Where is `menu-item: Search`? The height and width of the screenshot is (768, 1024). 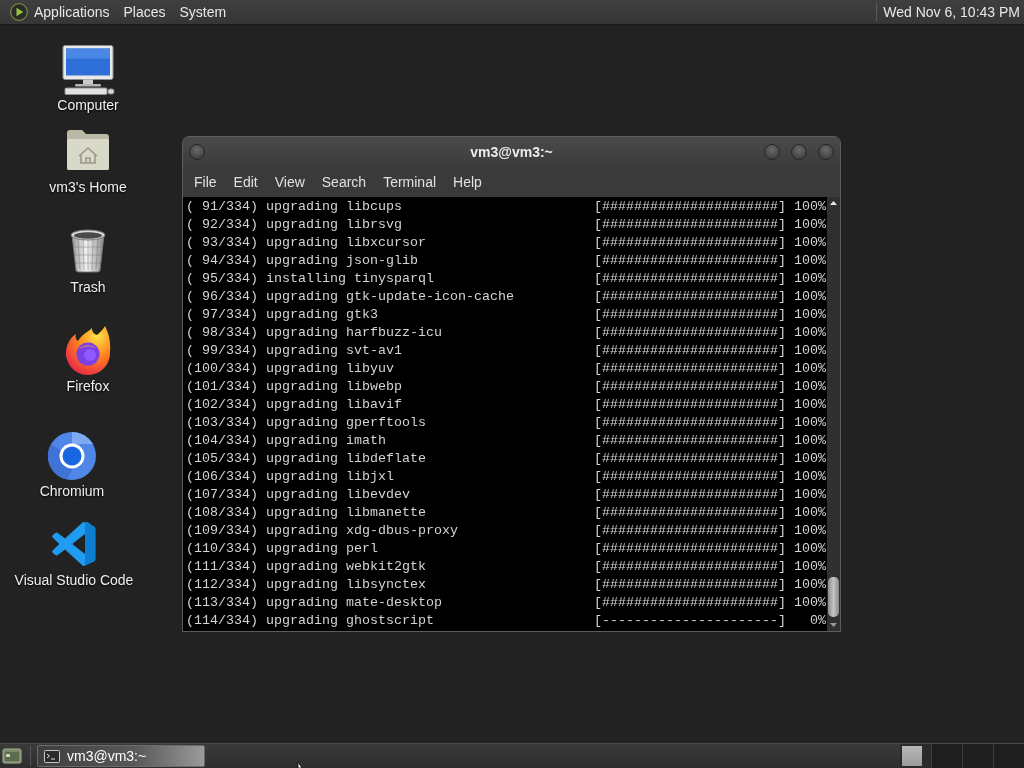 menu-item: Search is located at coordinates (344, 182).